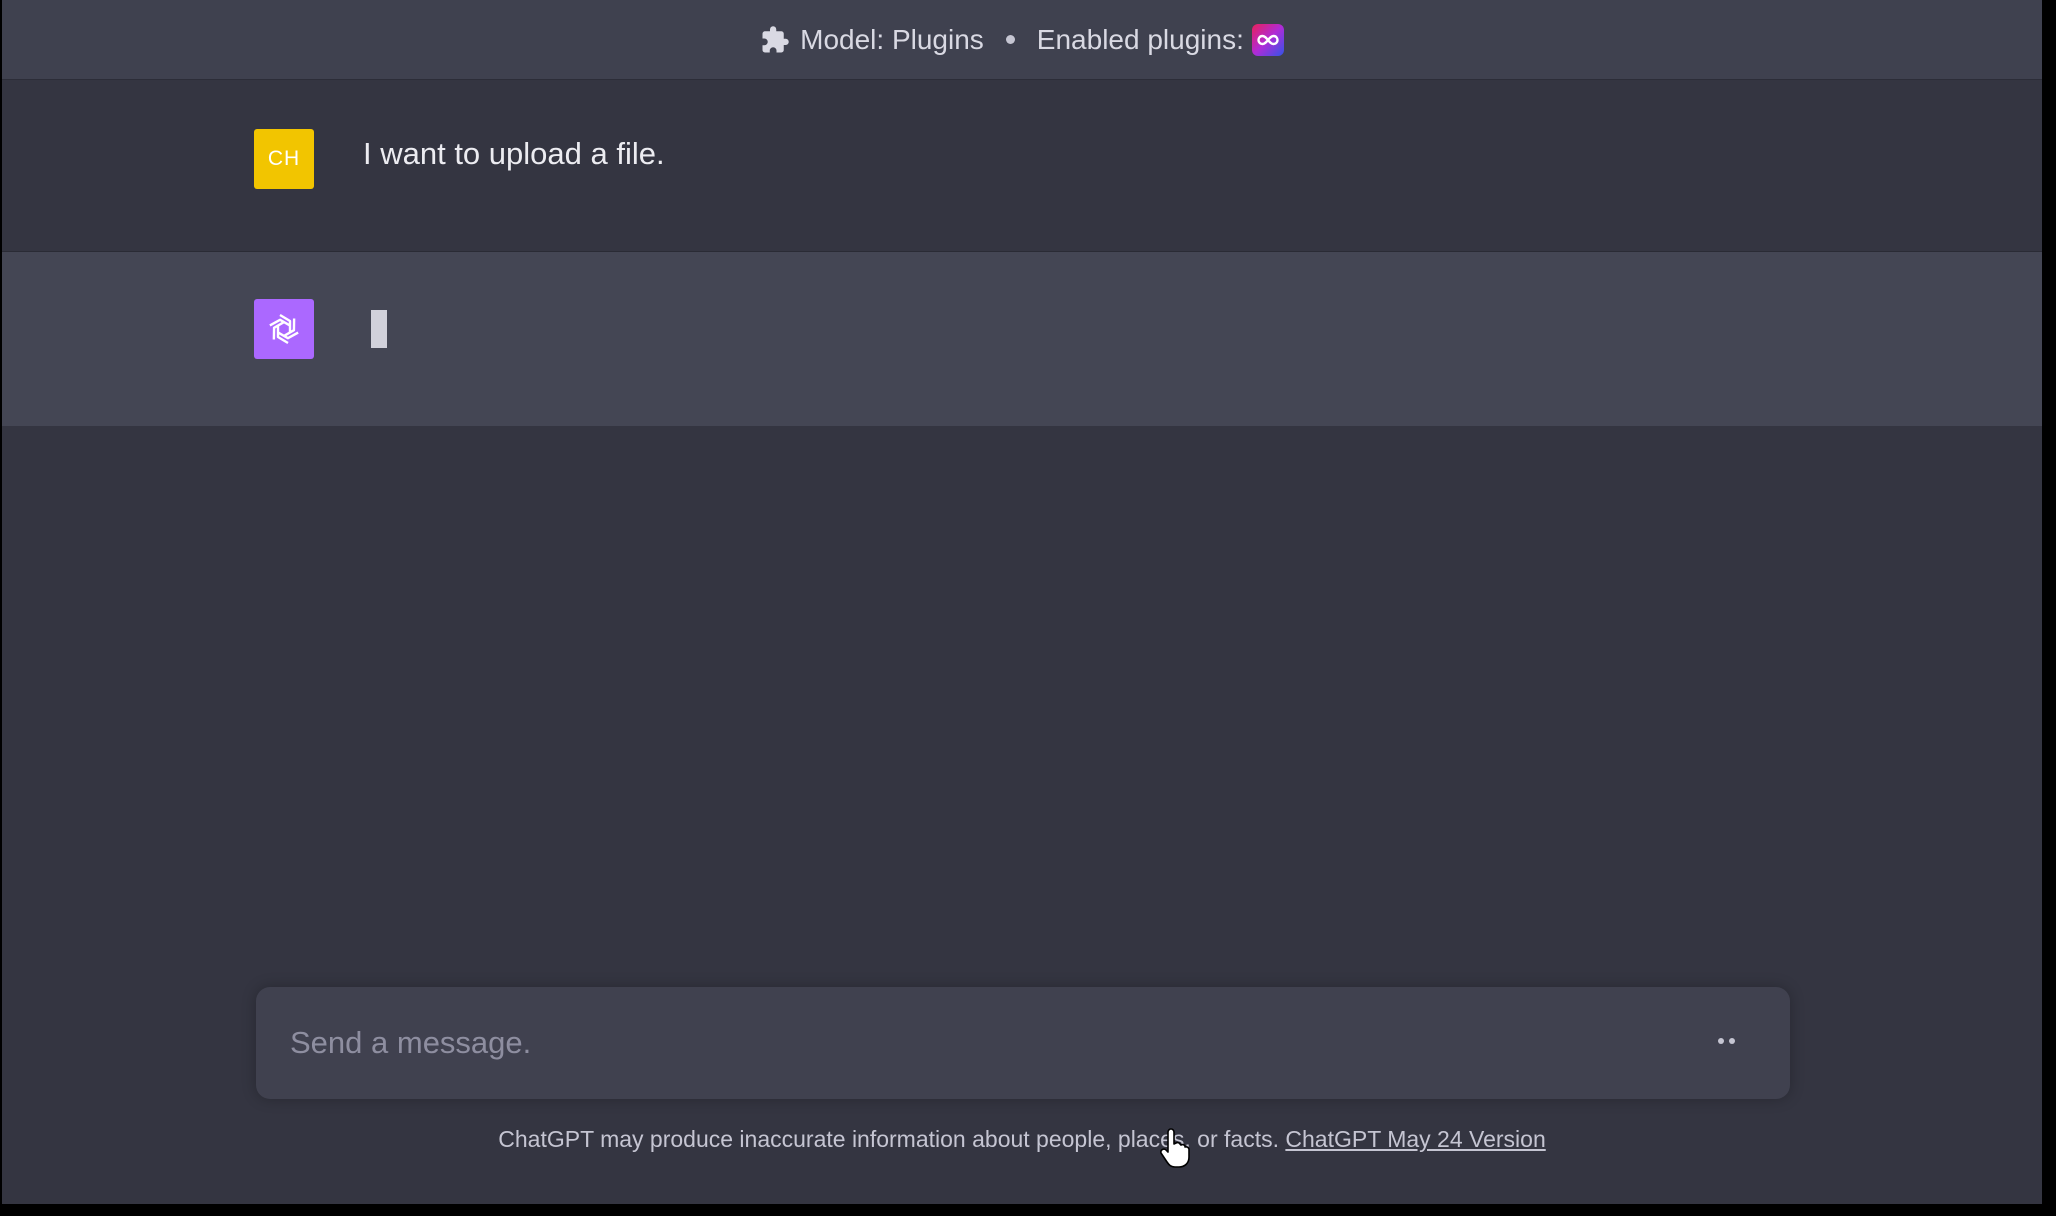 Image resolution: width=2056 pixels, height=1216 pixels. What do you see at coordinates (514, 153) in the screenshot?
I see `user-message-text: I want to upload a file.` at bounding box center [514, 153].